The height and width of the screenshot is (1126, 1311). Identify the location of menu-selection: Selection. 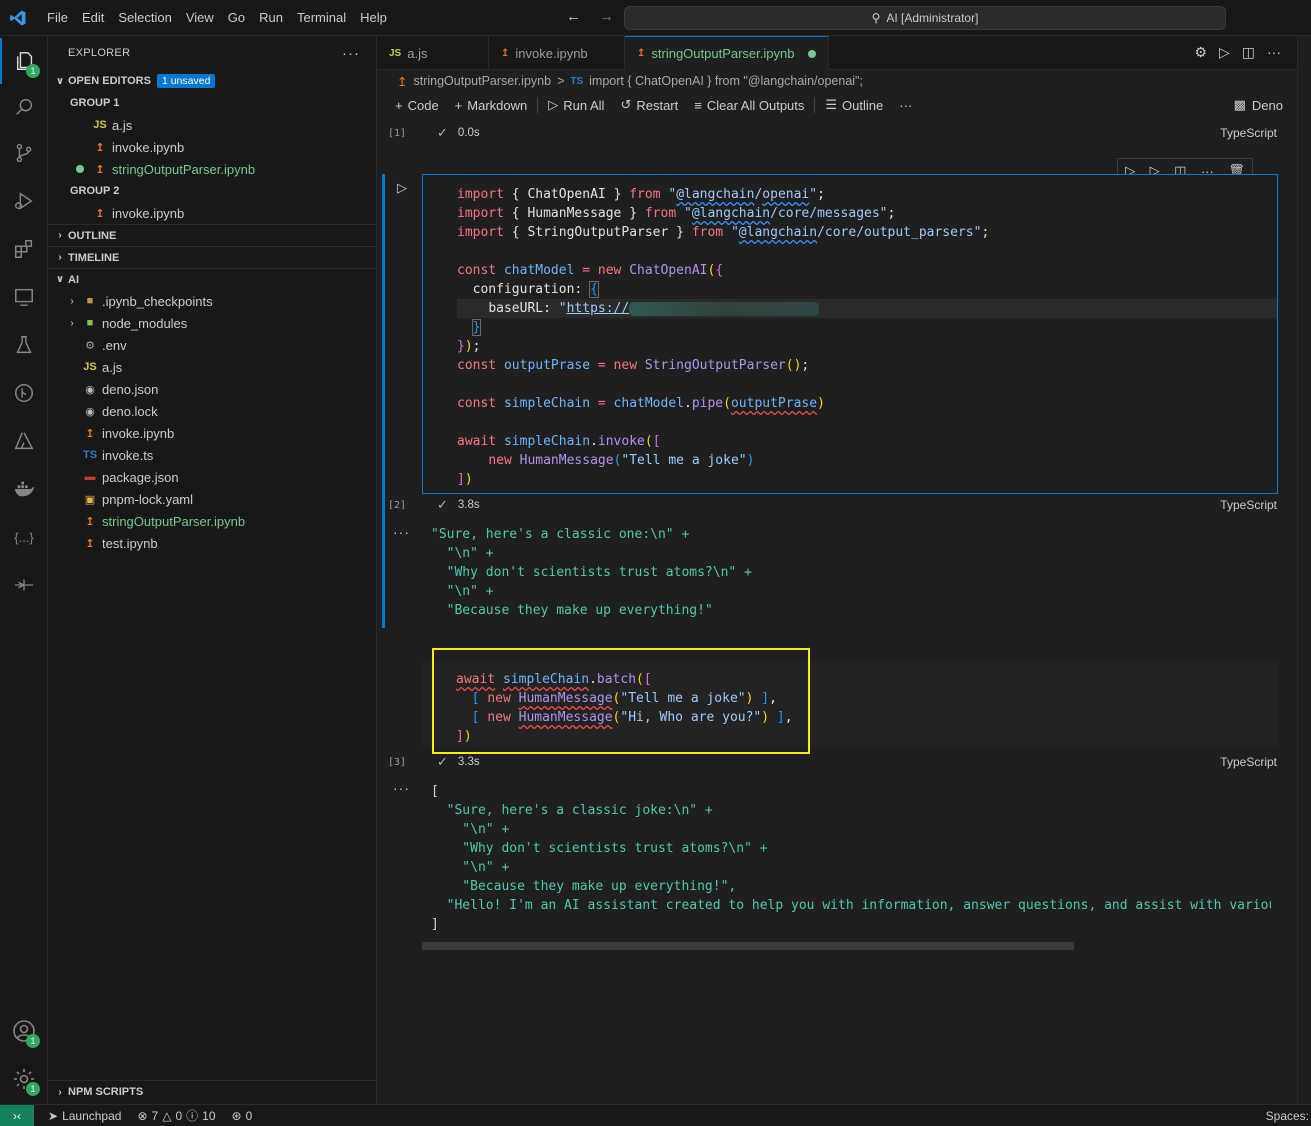
(144, 18).